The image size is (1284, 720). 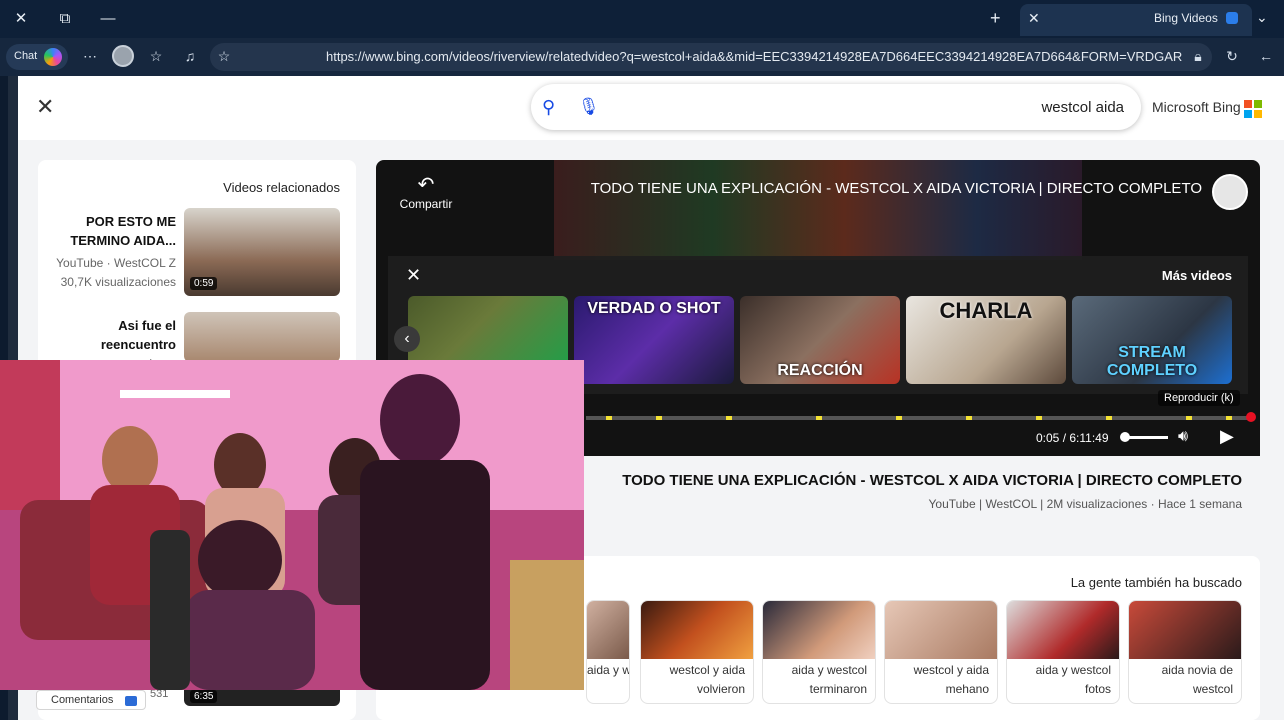 I want to click on add-favorite-icon: ☆, so click(x=224, y=56).